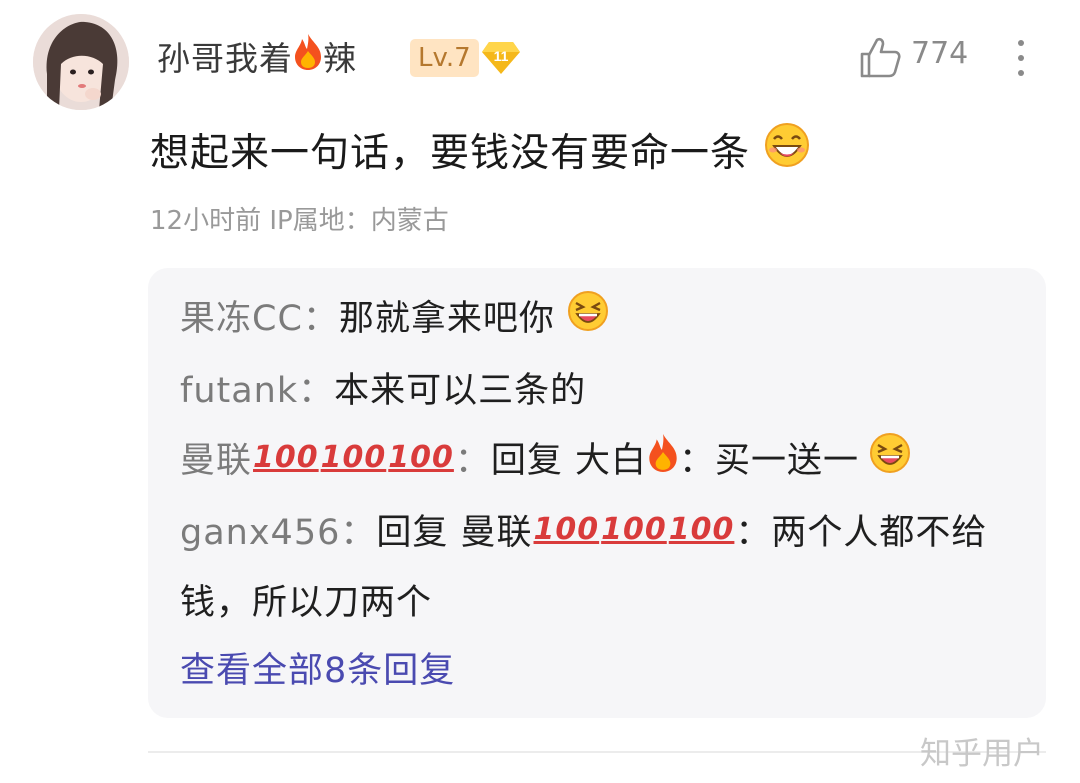 The width and height of the screenshot is (1080, 783). What do you see at coordinates (769, 461) in the screenshot?
I see `reply-text-rest: ：买一送一` at bounding box center [769, 461].